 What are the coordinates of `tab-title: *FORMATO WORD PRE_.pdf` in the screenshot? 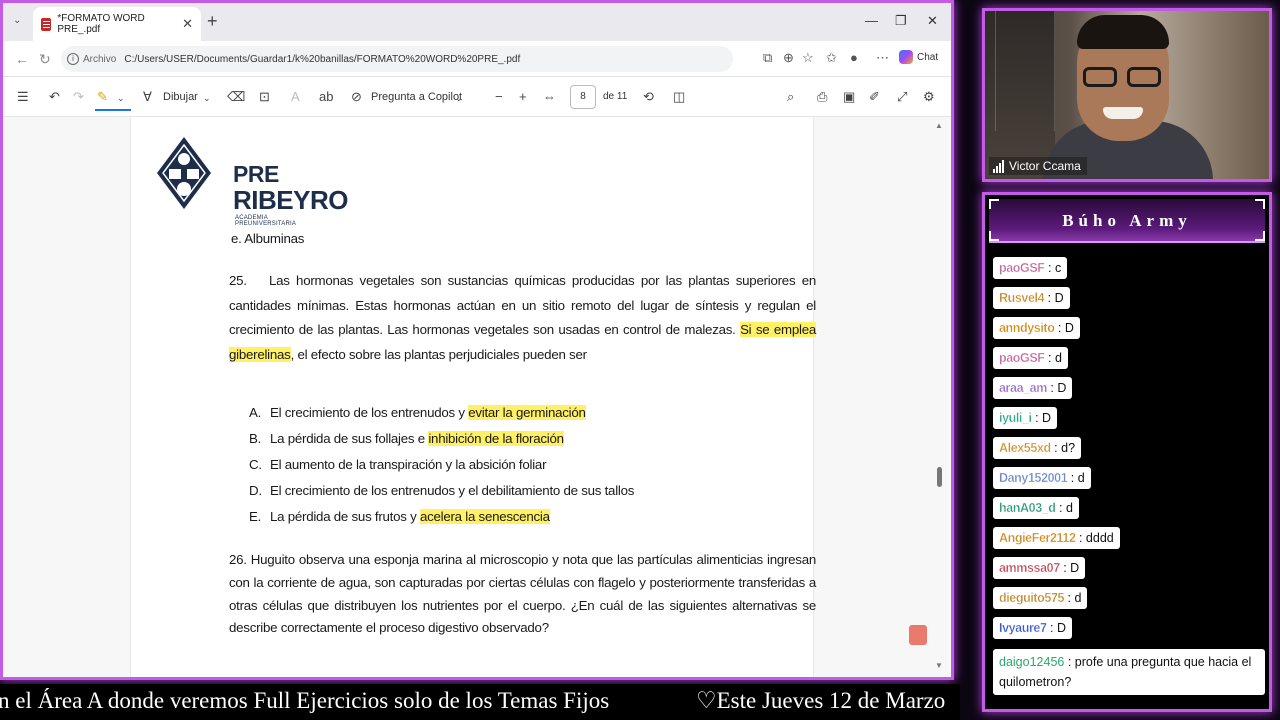 It's located at (101, 24).